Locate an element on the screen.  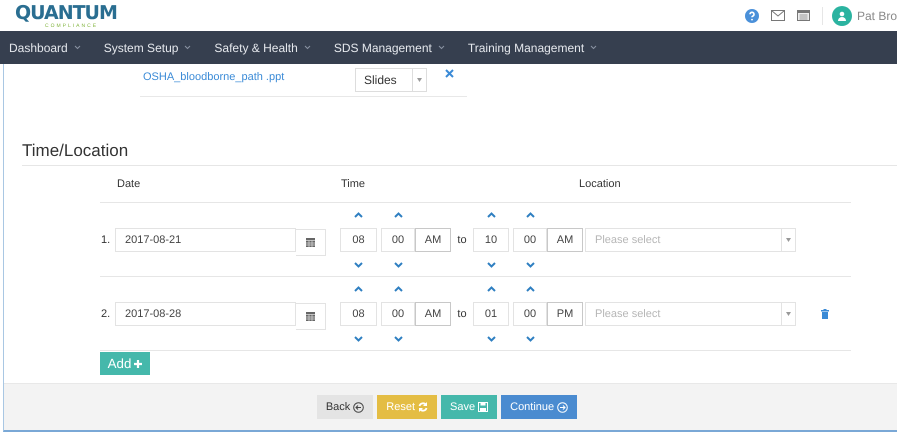
mail-icon is located at coordinates (777, 15).